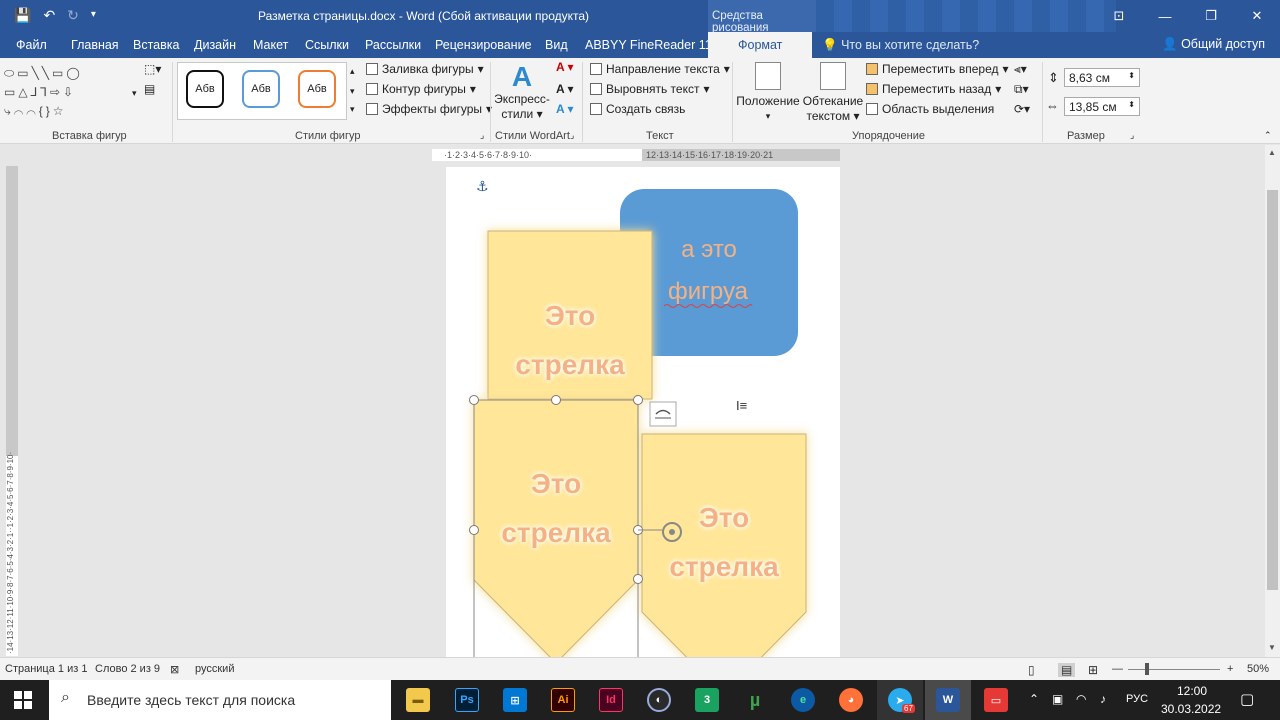  Describe the element at coordinates (127, 669) in the screenshot. I see `word-count: Слово 2 из 9` at that location.